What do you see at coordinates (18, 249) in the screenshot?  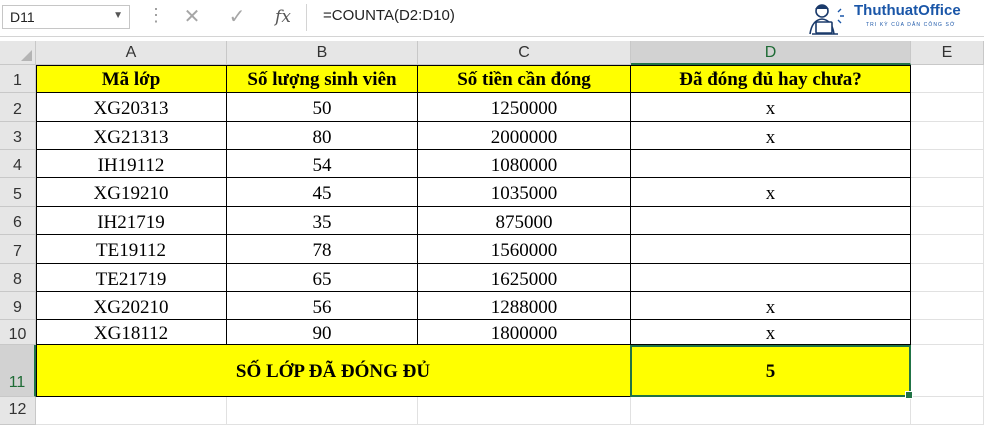 I see `row-header-7: 7` at bounding box center [18, 249].